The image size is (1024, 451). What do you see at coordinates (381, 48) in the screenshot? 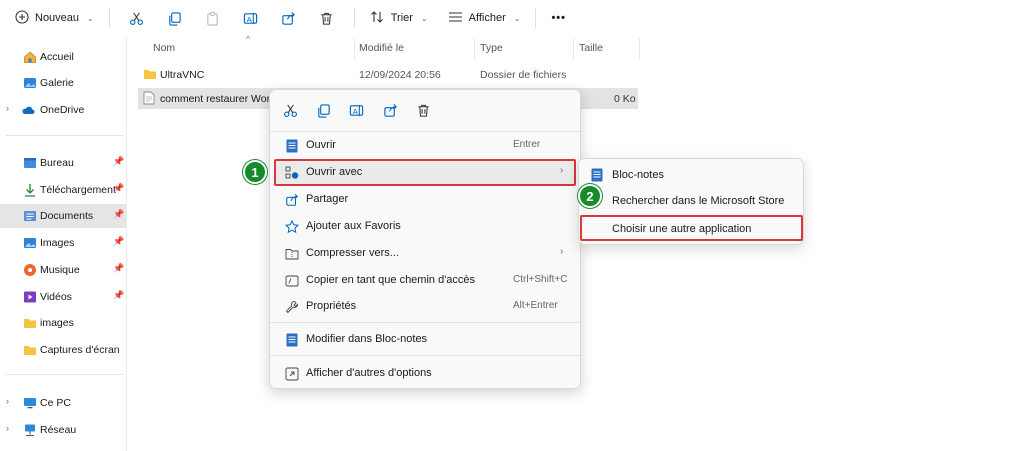
I see `column-header-modified: Modifié le` at bounding box center [381, 48].